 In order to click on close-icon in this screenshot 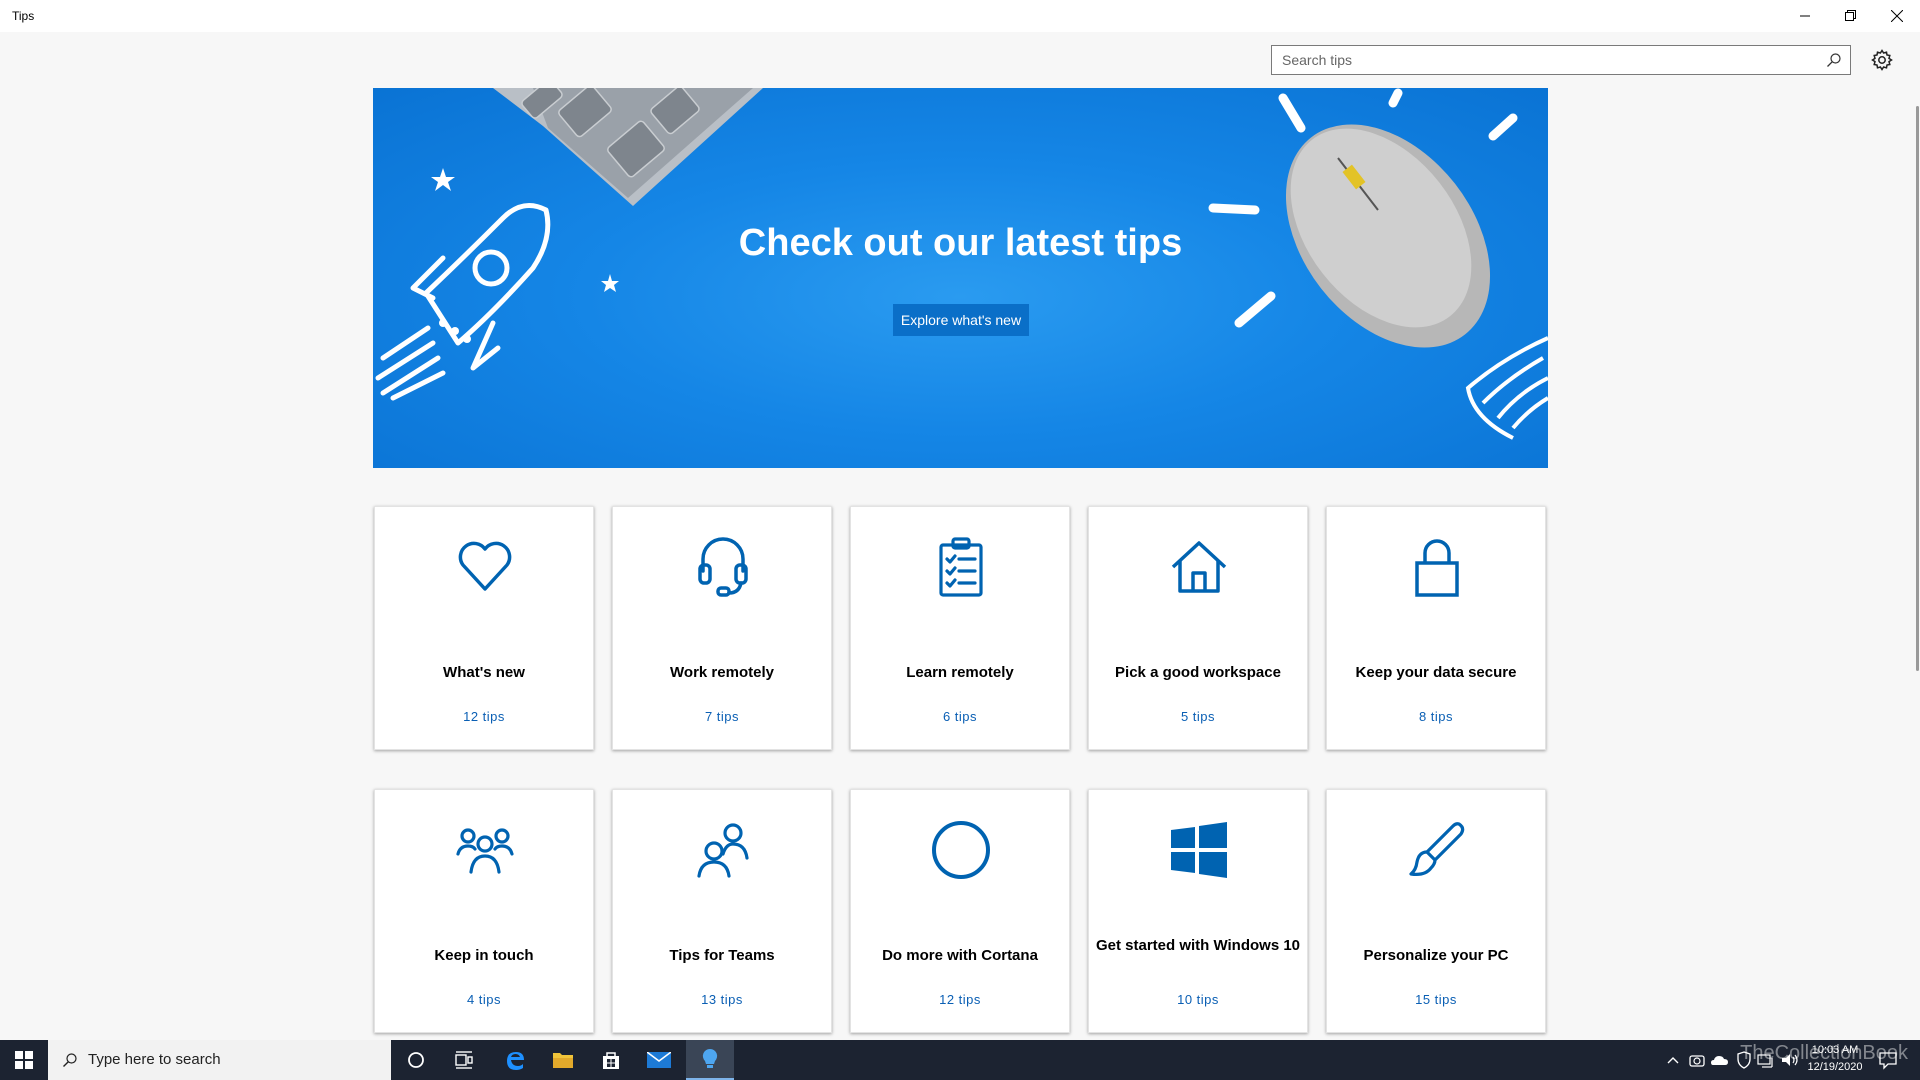, I will do `click(1897, 16)`.